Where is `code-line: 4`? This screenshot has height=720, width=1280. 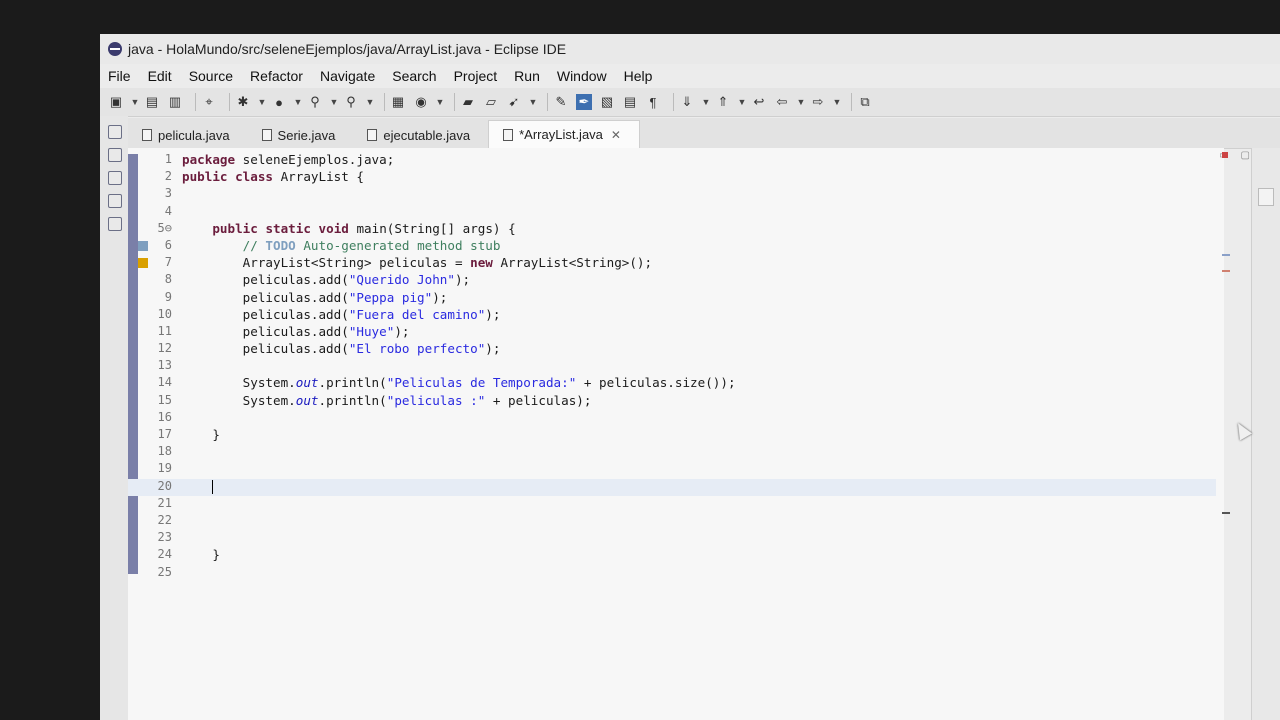
code-line: 4 is located at coordinates (672, 212).